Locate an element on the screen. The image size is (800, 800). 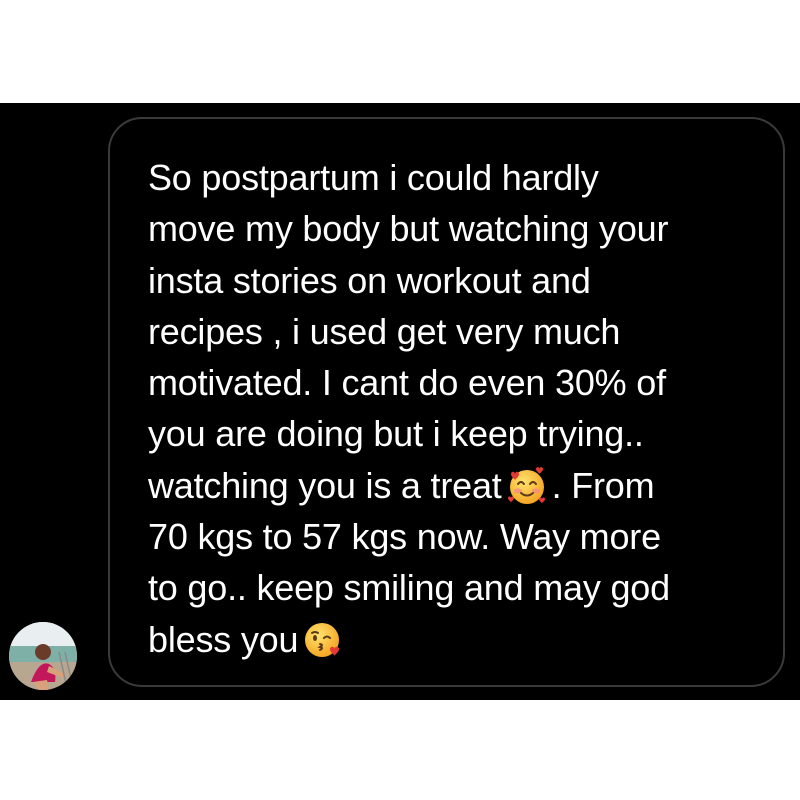
message-line: bless you is located at coordinates (458, 639).